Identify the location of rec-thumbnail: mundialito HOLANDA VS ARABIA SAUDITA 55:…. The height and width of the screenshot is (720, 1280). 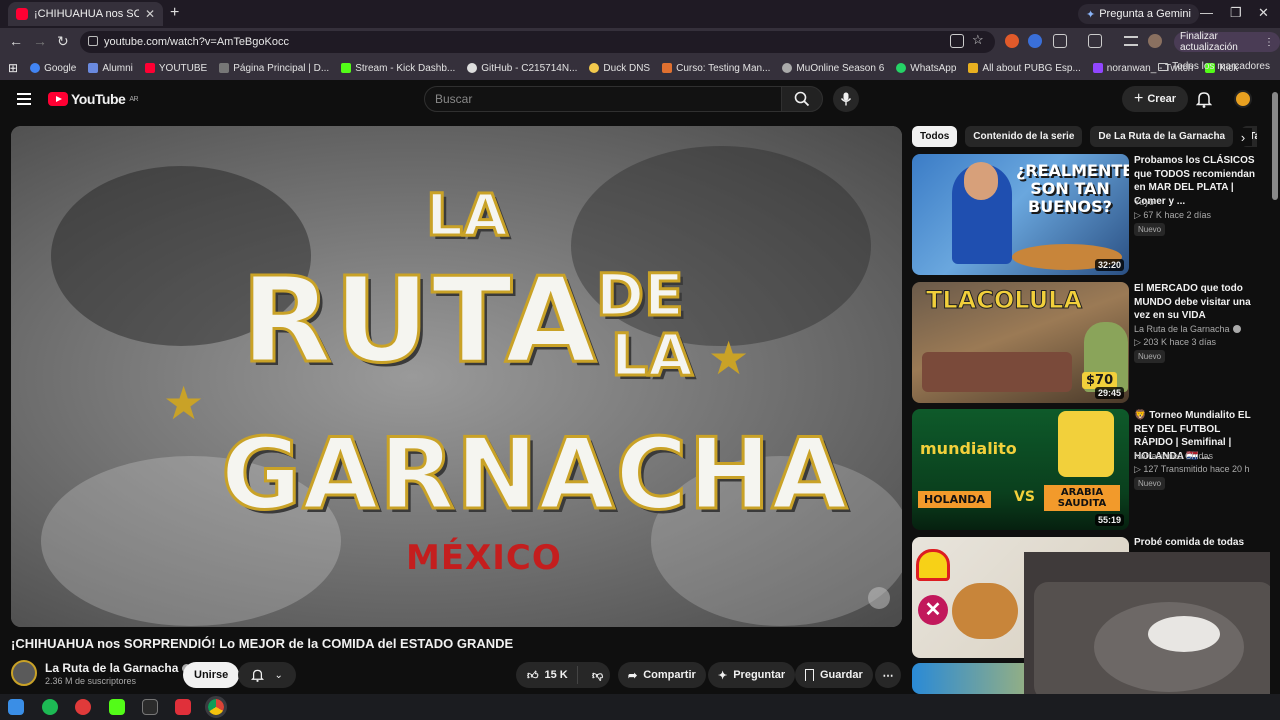
(1020, 469).